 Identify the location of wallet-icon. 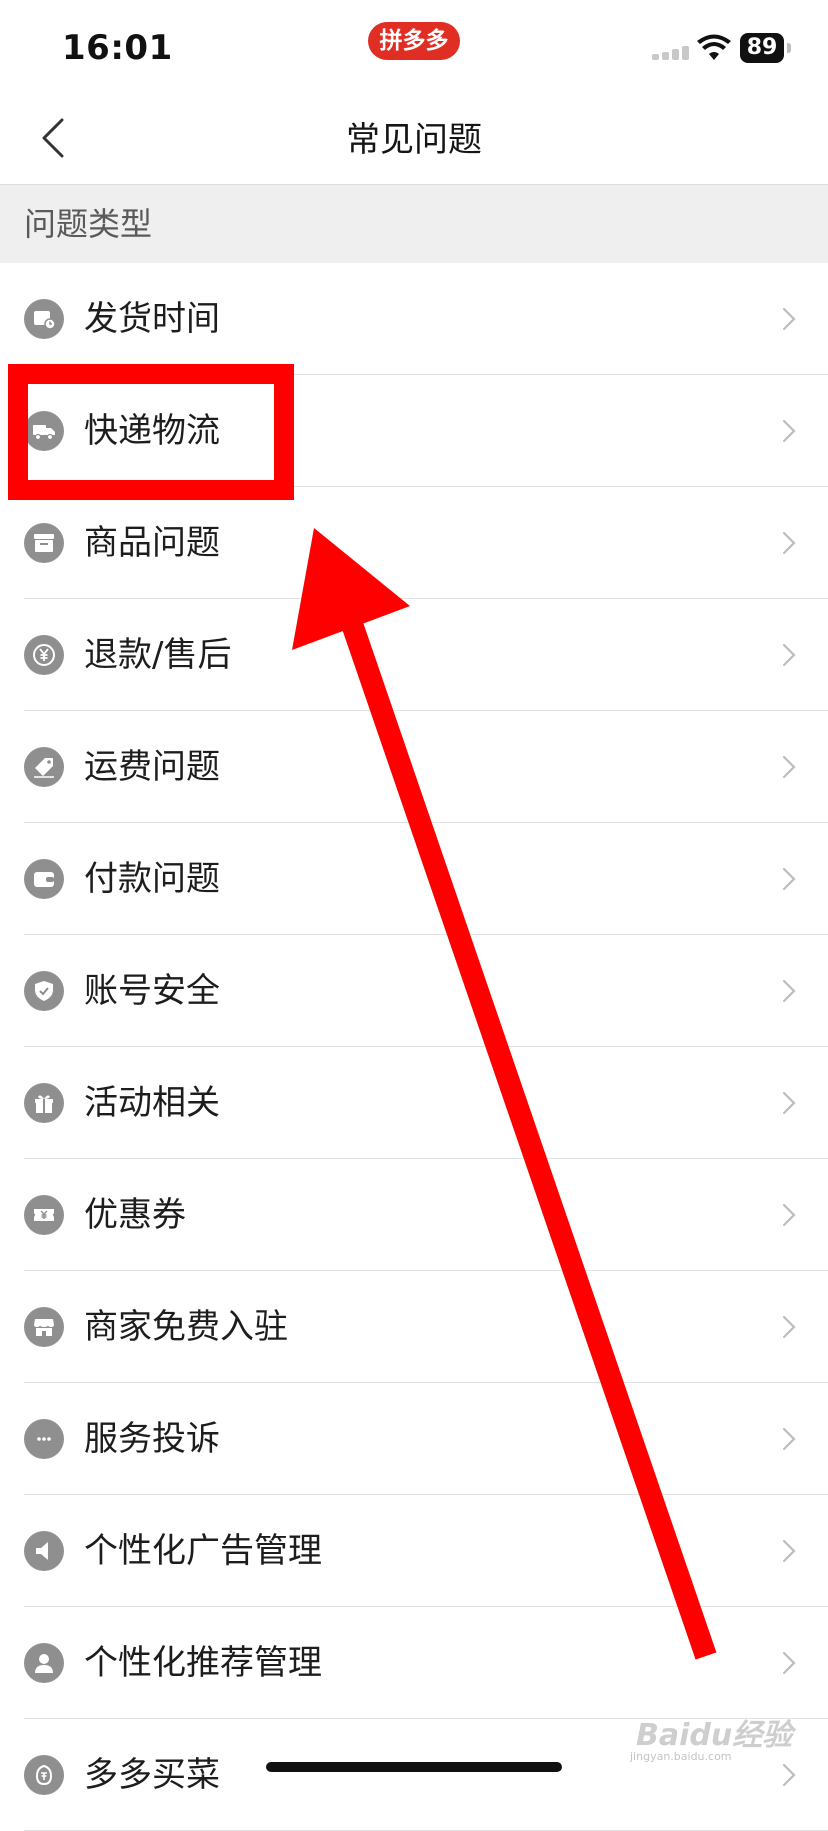
(44, 879).